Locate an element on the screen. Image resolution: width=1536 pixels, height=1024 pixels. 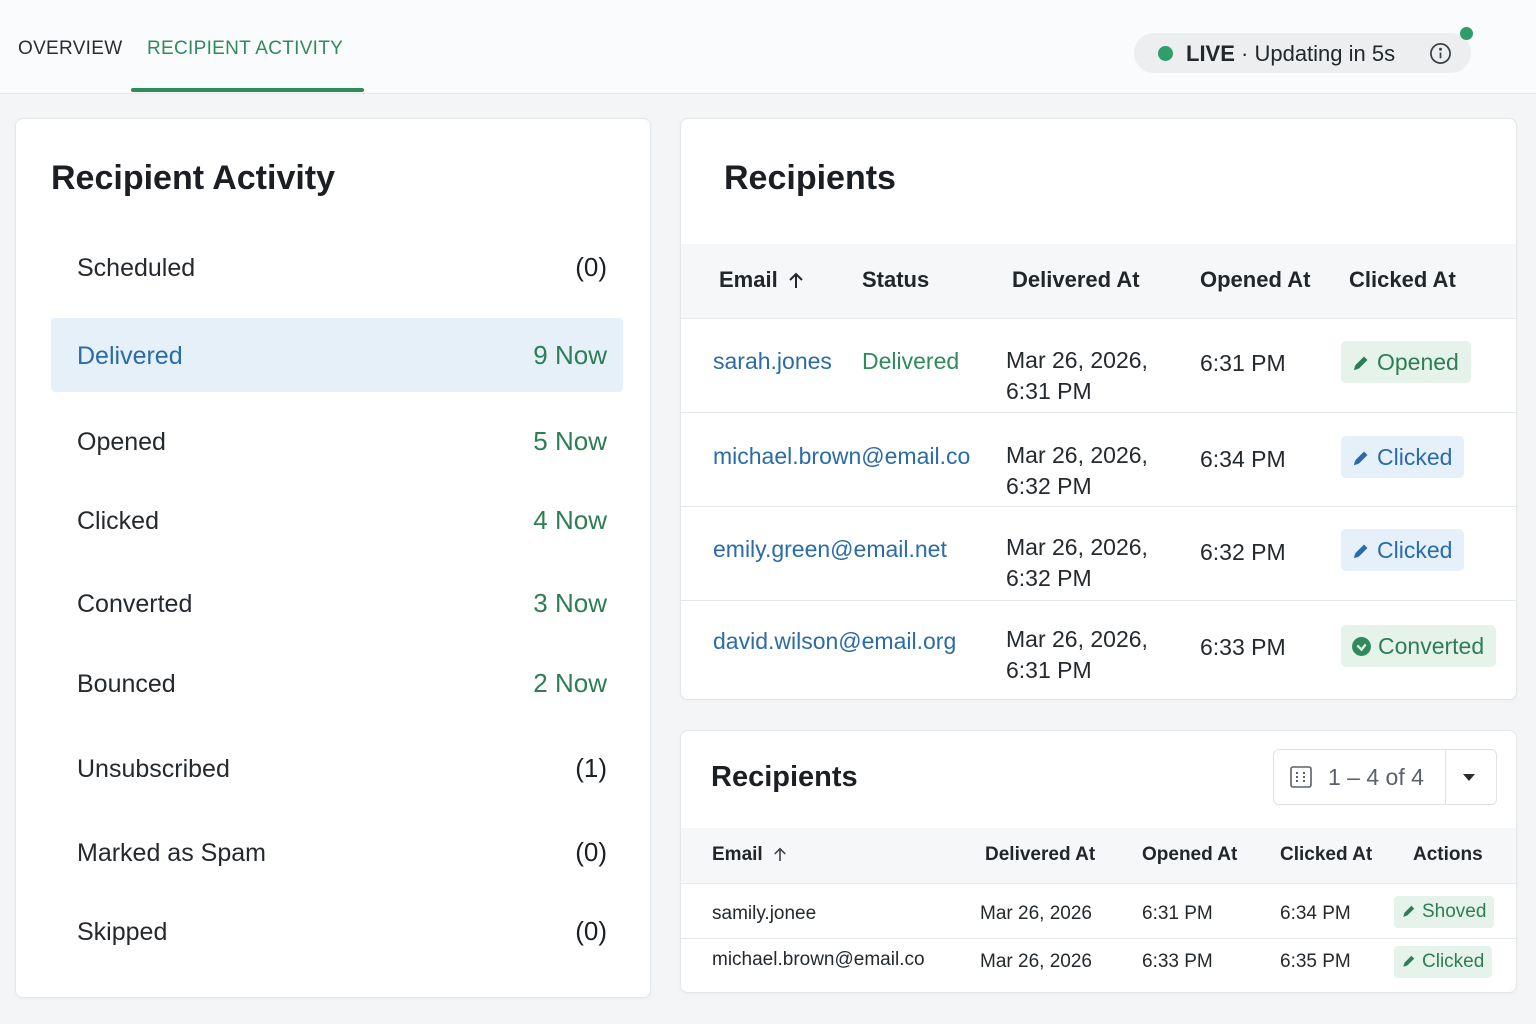
notification-dot is located at coordinates (1466, 33).